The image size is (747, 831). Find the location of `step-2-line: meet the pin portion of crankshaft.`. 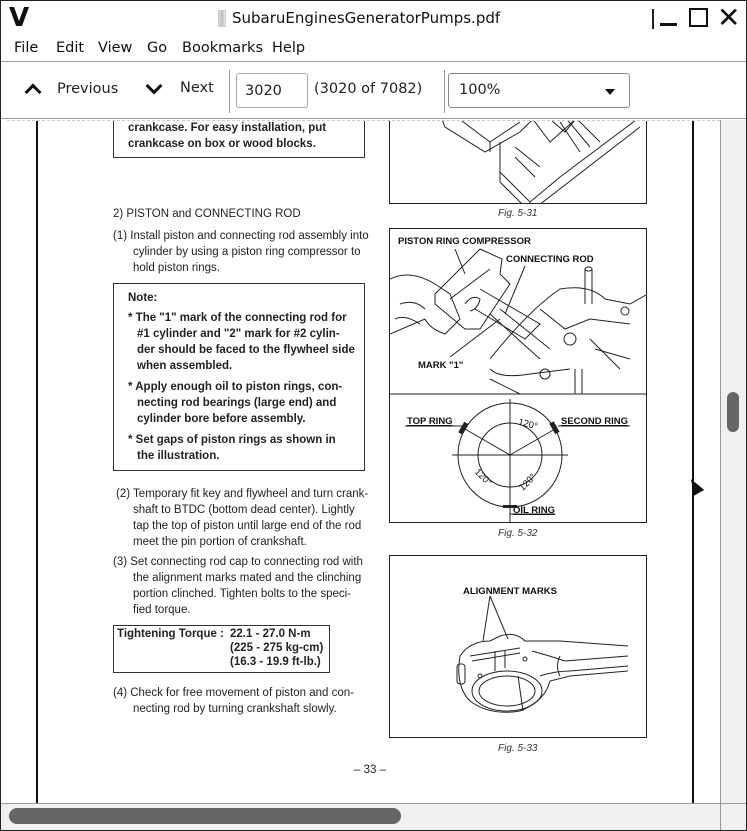

step-2-line: meet the pin portion of crankshaft. is located at coordinates (220, 542).